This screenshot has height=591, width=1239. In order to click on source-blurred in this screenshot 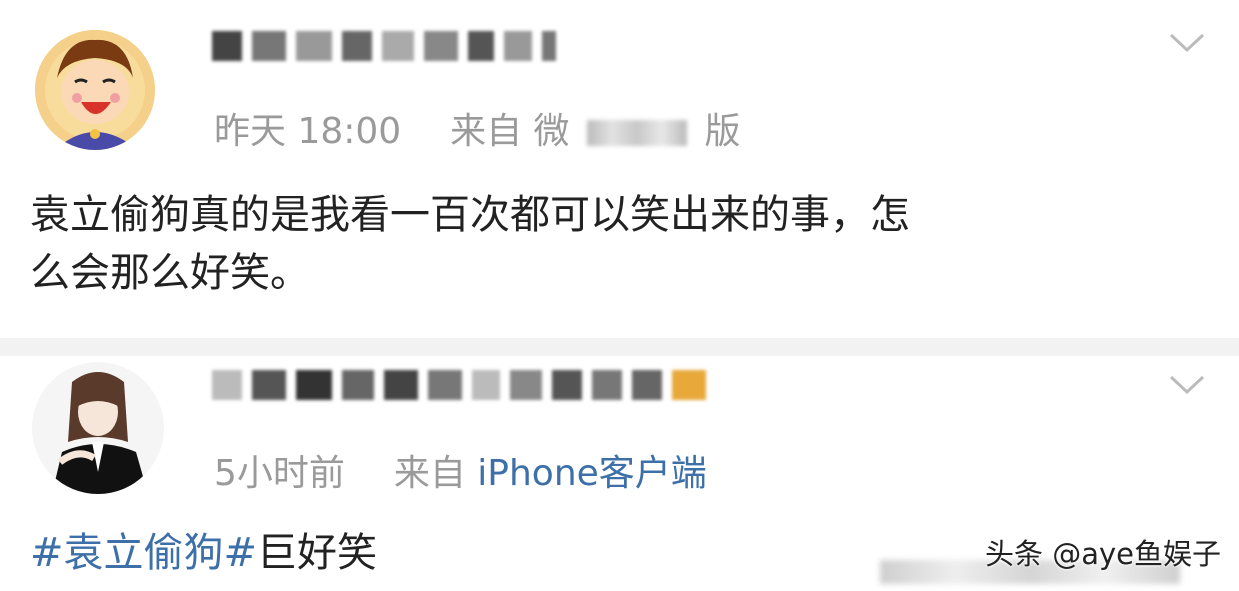, I will do `click(637, 133)`.